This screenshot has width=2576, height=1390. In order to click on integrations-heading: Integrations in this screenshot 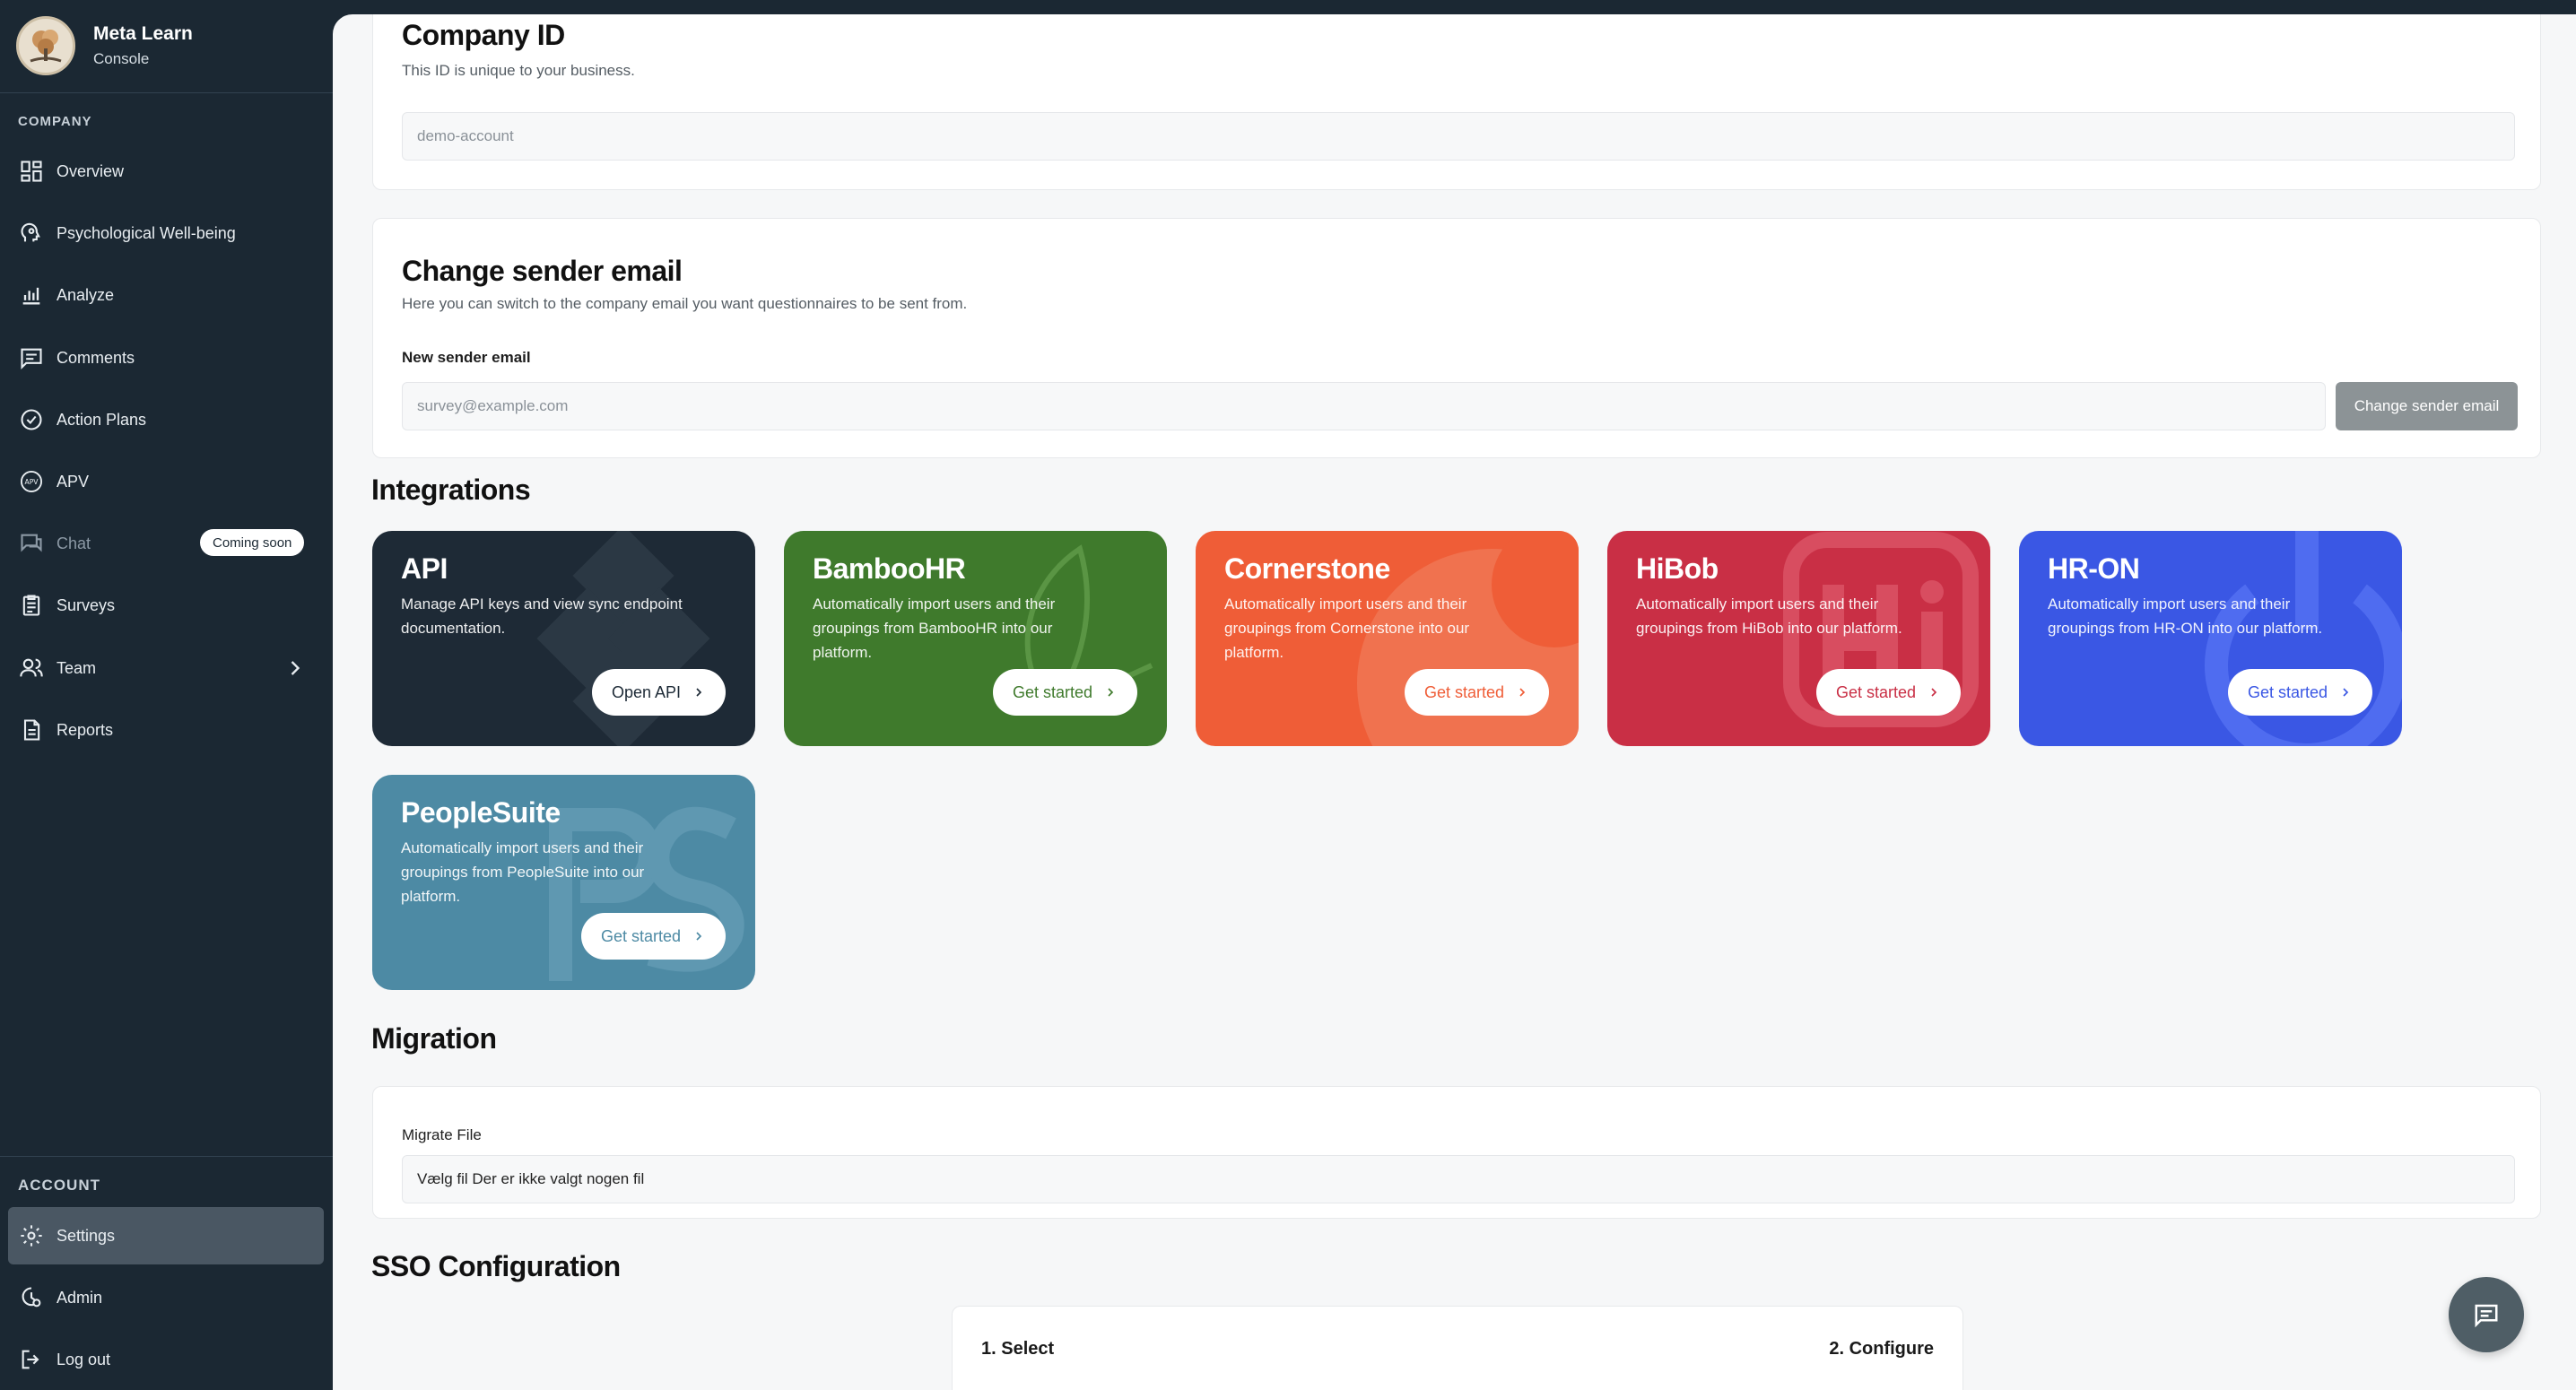, I will do `click(451, 489)`.